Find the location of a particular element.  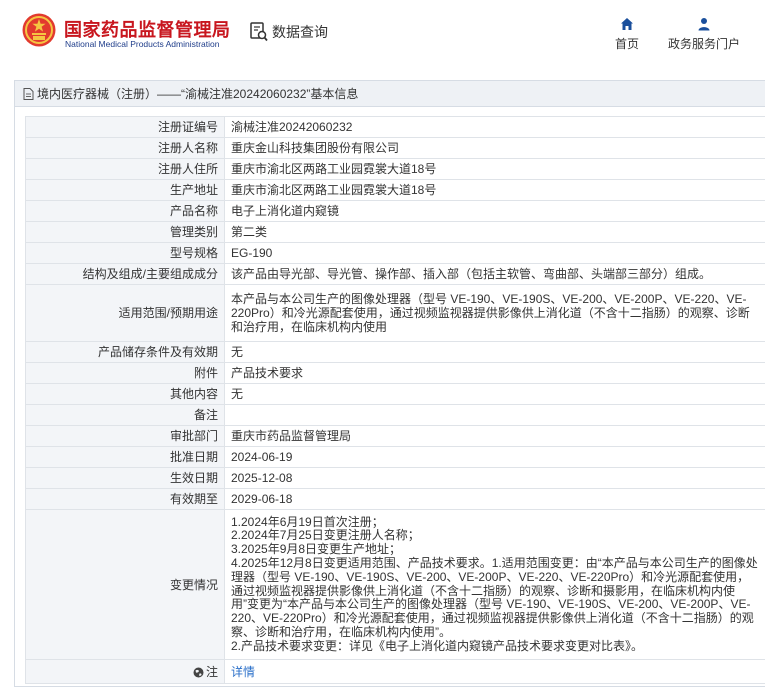

row-value: 第二类 is located at coordinates (494, 232).